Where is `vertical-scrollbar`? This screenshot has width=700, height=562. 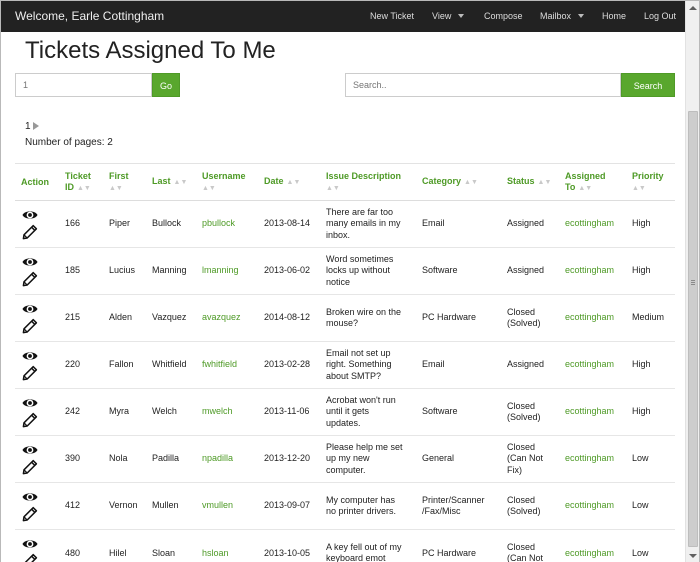
vertical-scrollbar is located at coordinates (692, 281).